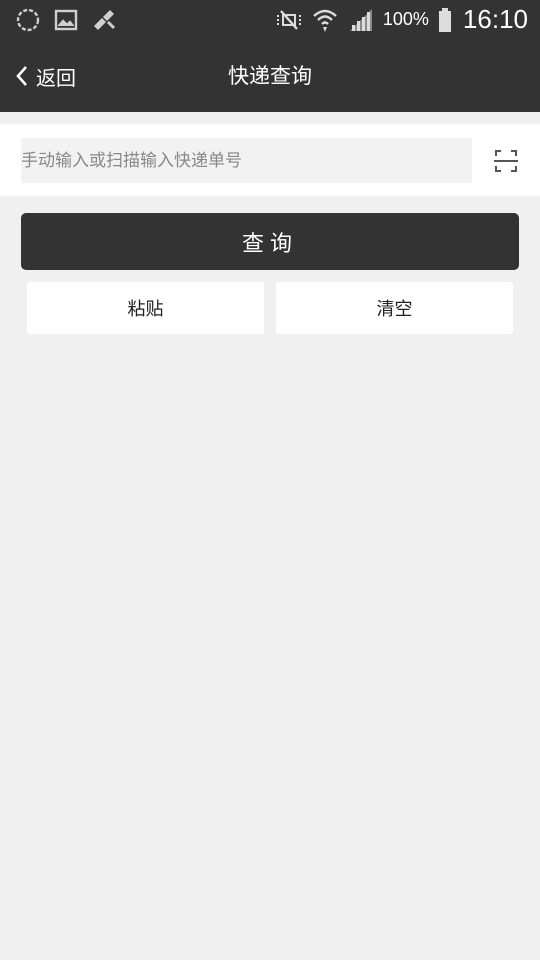 This screenshot has height=960, width=540. I want to click on clear-button: 清空, so click(394, 308).